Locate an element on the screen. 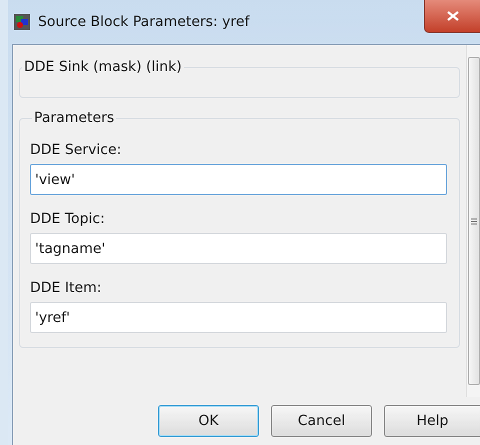 The width and height of the screenshot is (480, 445). grip-icon is located at coordinates (473, 221).